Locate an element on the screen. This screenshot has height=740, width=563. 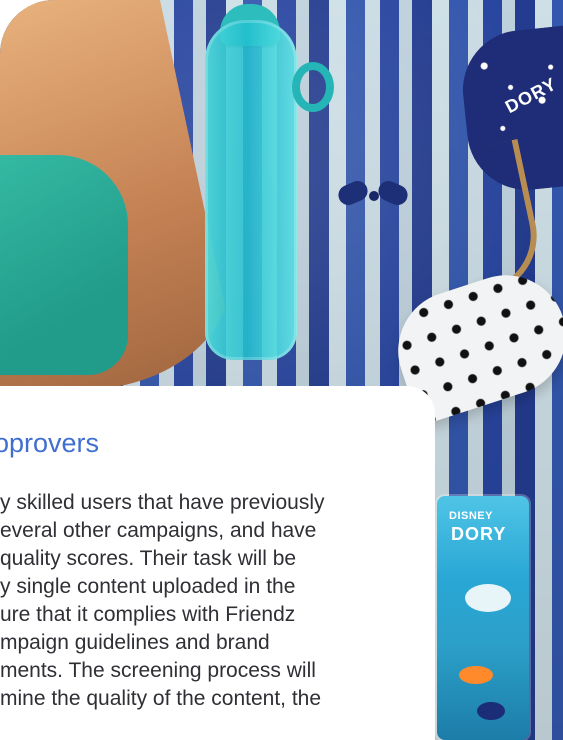
orange-fish-icon is located at coordinates (476, 675).